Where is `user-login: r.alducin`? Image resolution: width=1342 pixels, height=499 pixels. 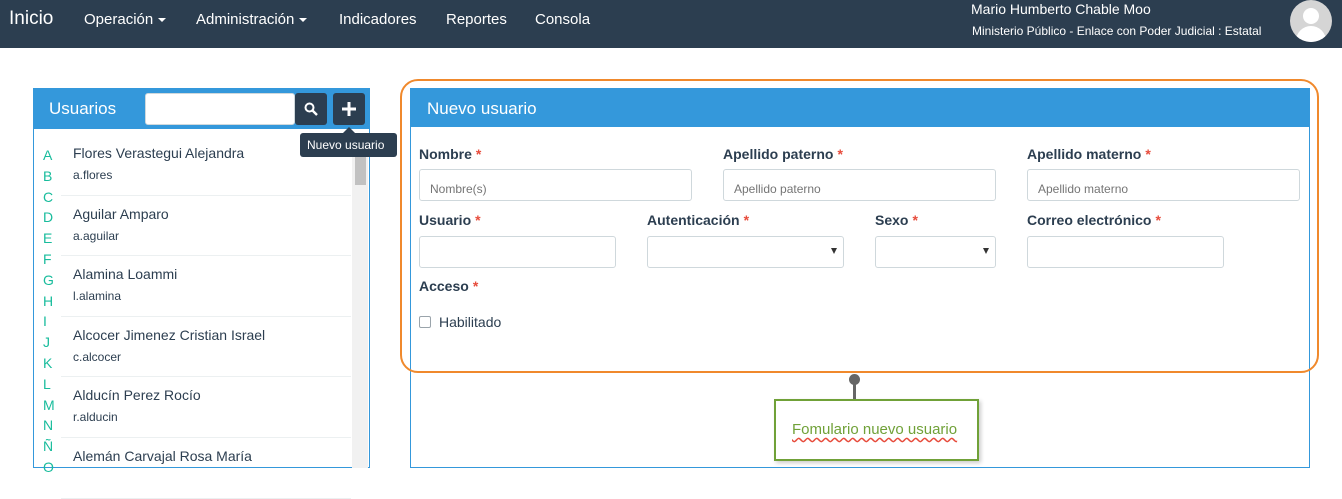 user-login: r.alducin is located at coordinates (95, 417).